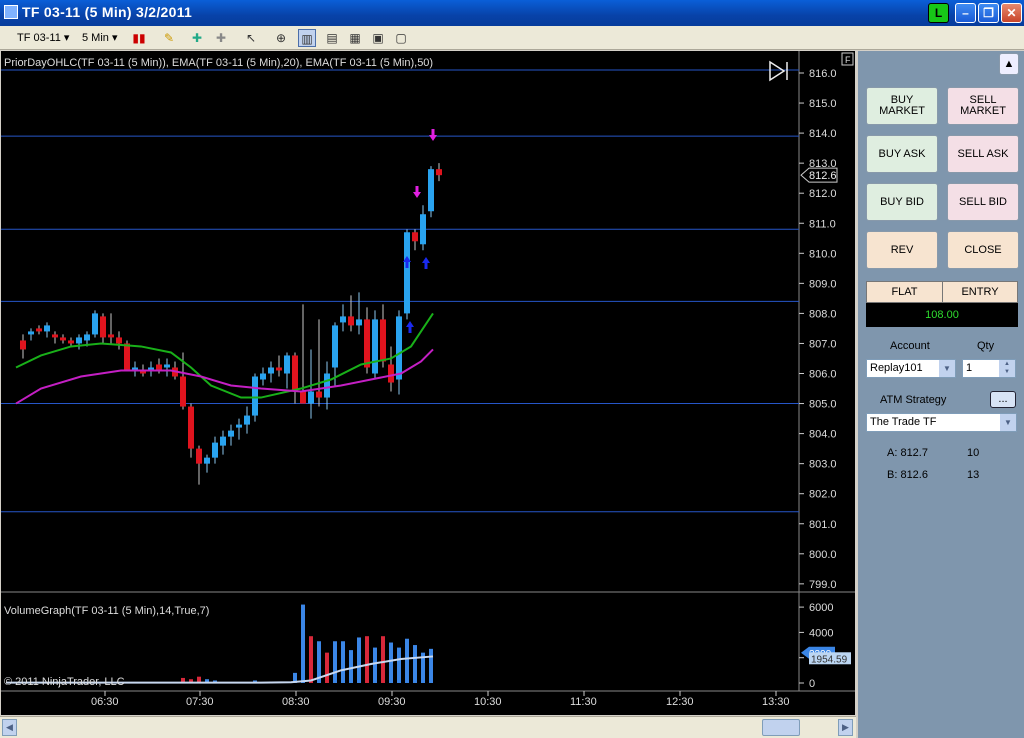 The height and width of the screenshot is (738, 1024). Describe the element at coordinates (224, 376) in the screenshot. I see `ema50-line` at that location.